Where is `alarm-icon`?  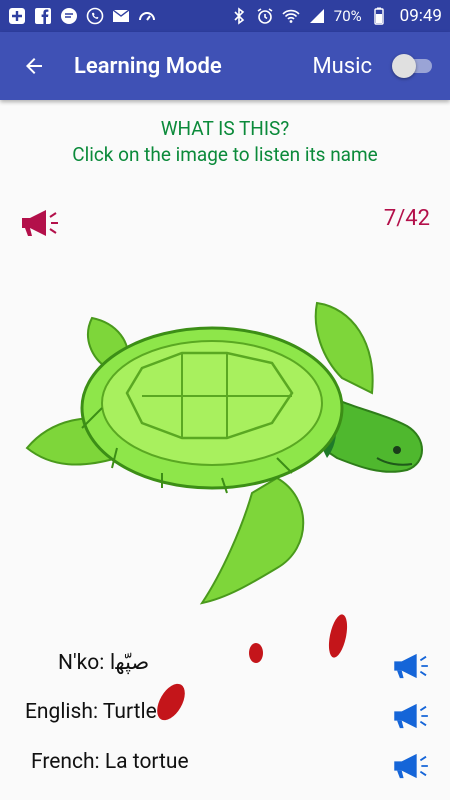 alarm-icon is located at coordinates (265, 16).